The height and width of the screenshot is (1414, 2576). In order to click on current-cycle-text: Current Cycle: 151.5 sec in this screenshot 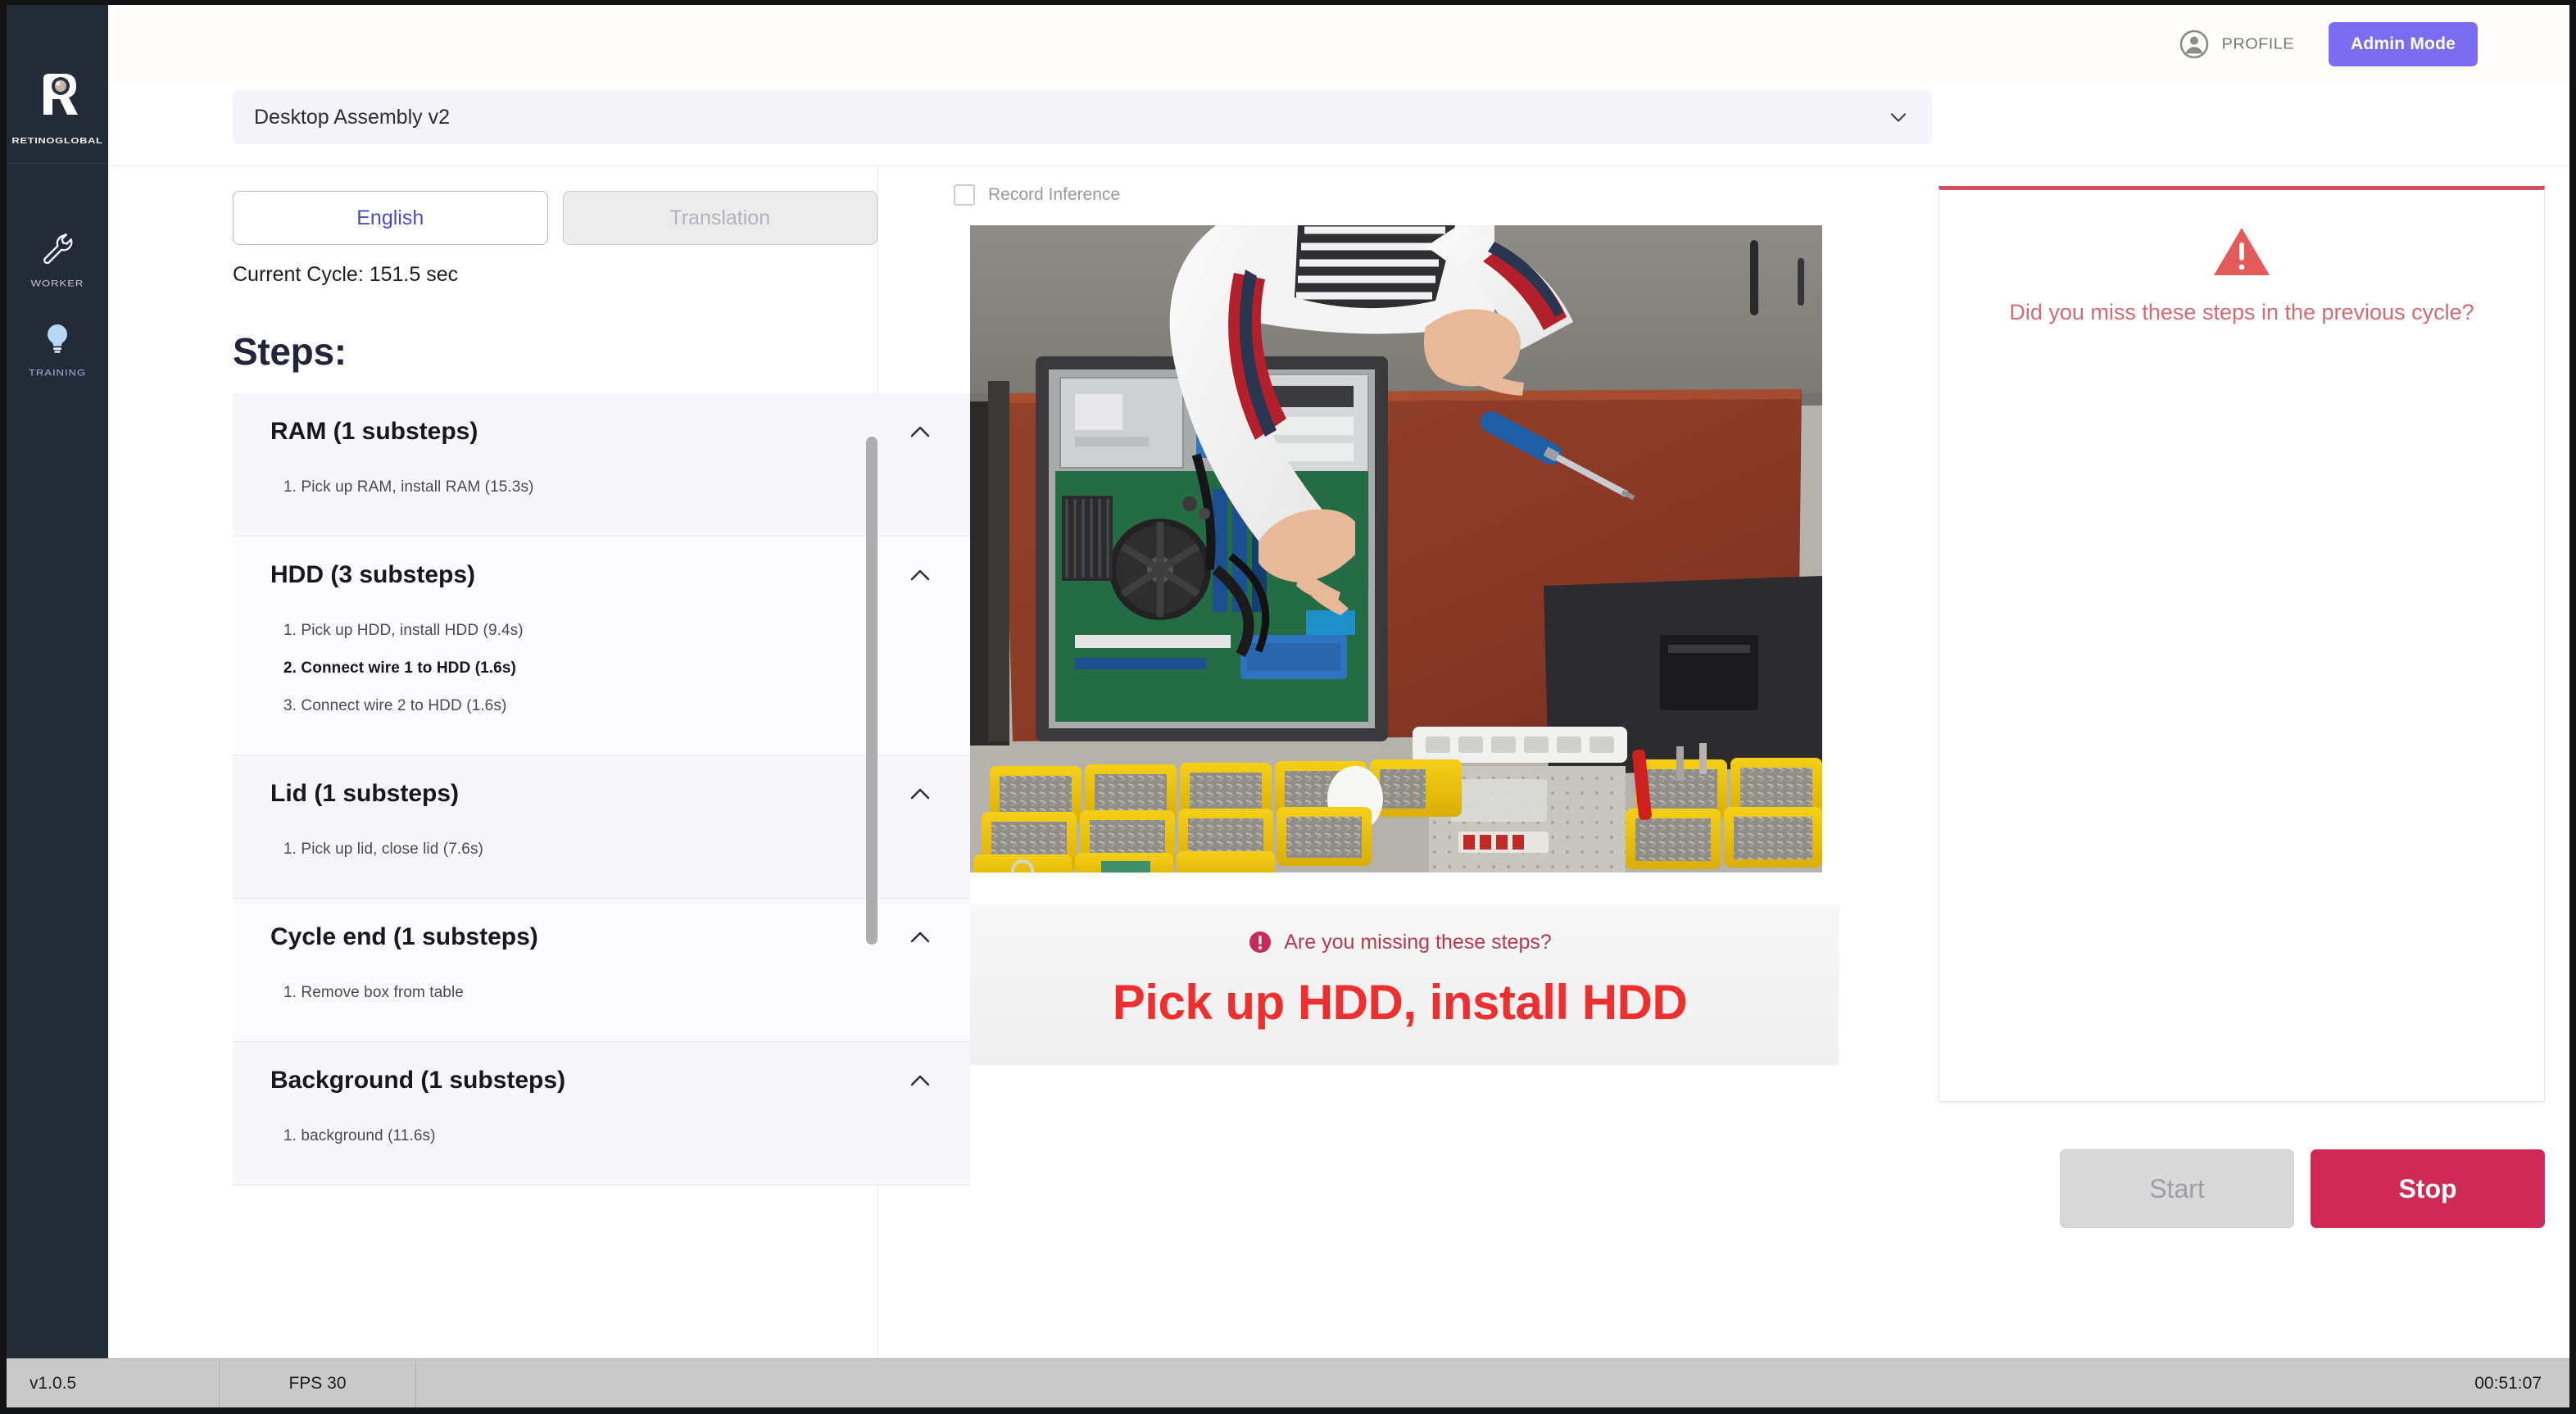, I will do `click(346, 274)`.